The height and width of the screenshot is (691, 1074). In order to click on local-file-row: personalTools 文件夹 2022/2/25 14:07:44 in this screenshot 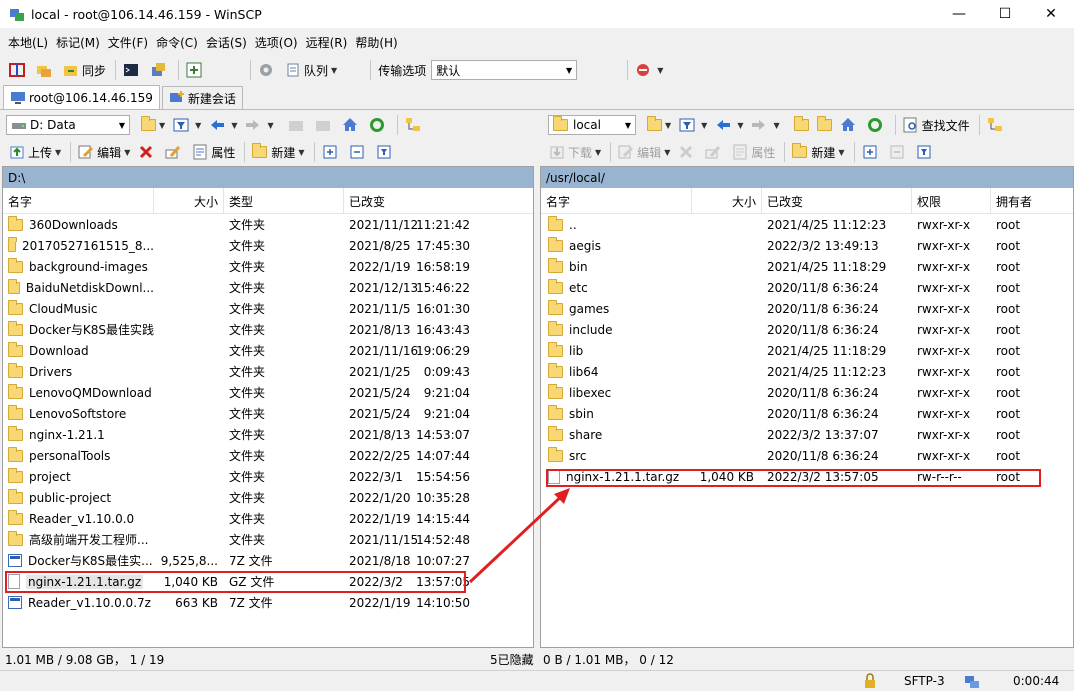, I will do `click(268, 455)`.